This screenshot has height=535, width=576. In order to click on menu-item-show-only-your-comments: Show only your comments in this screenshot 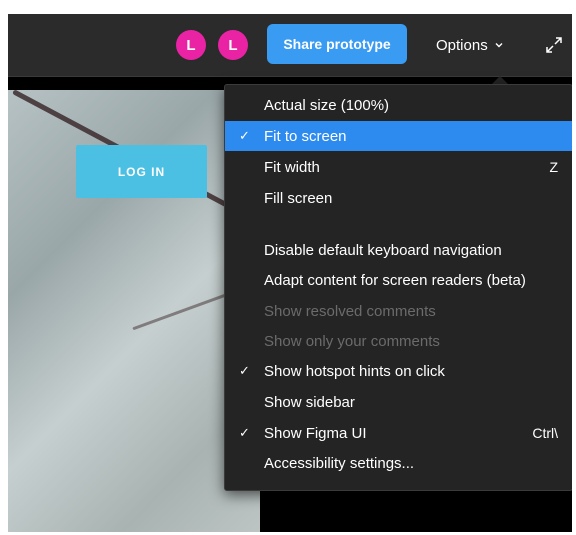, I will do `click(398, 341)`.